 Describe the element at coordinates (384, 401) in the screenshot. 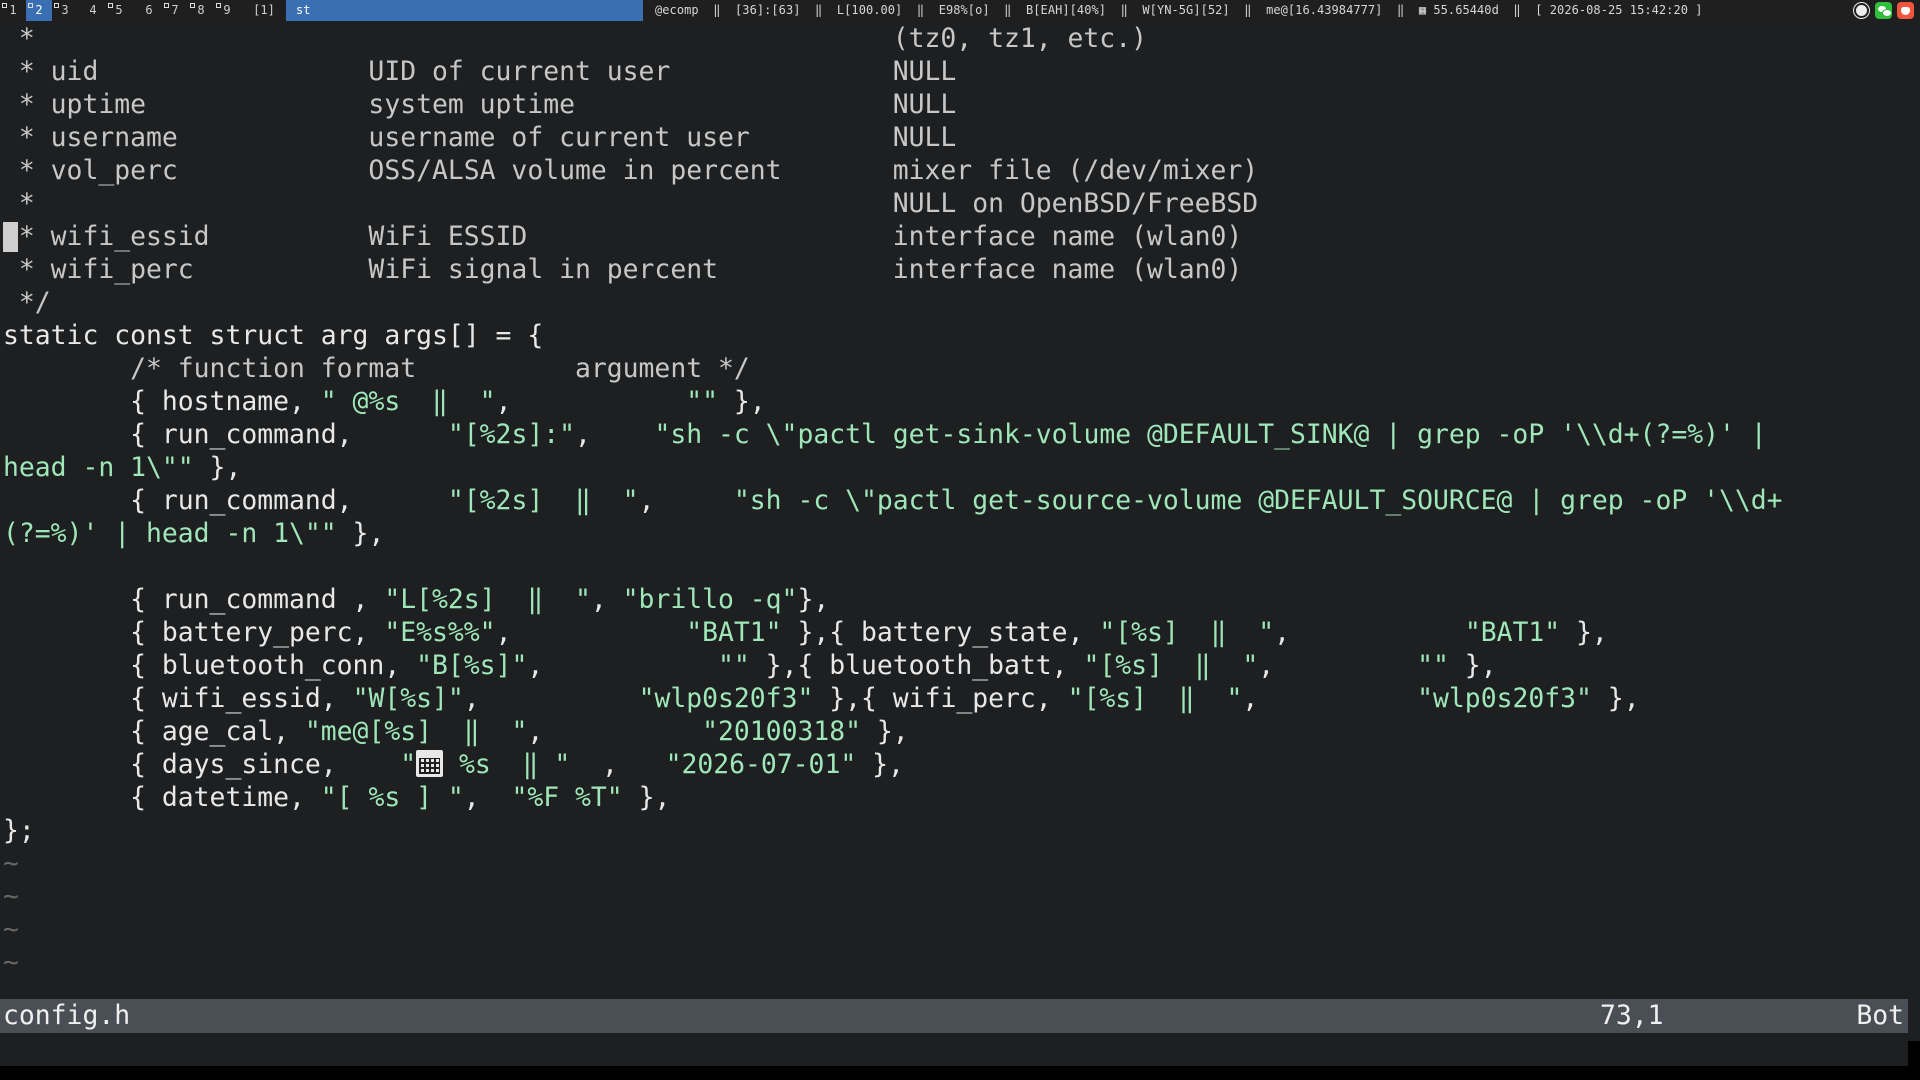

I see `code-line: { hostname, " @%s ‖ ", "" },` at that location.